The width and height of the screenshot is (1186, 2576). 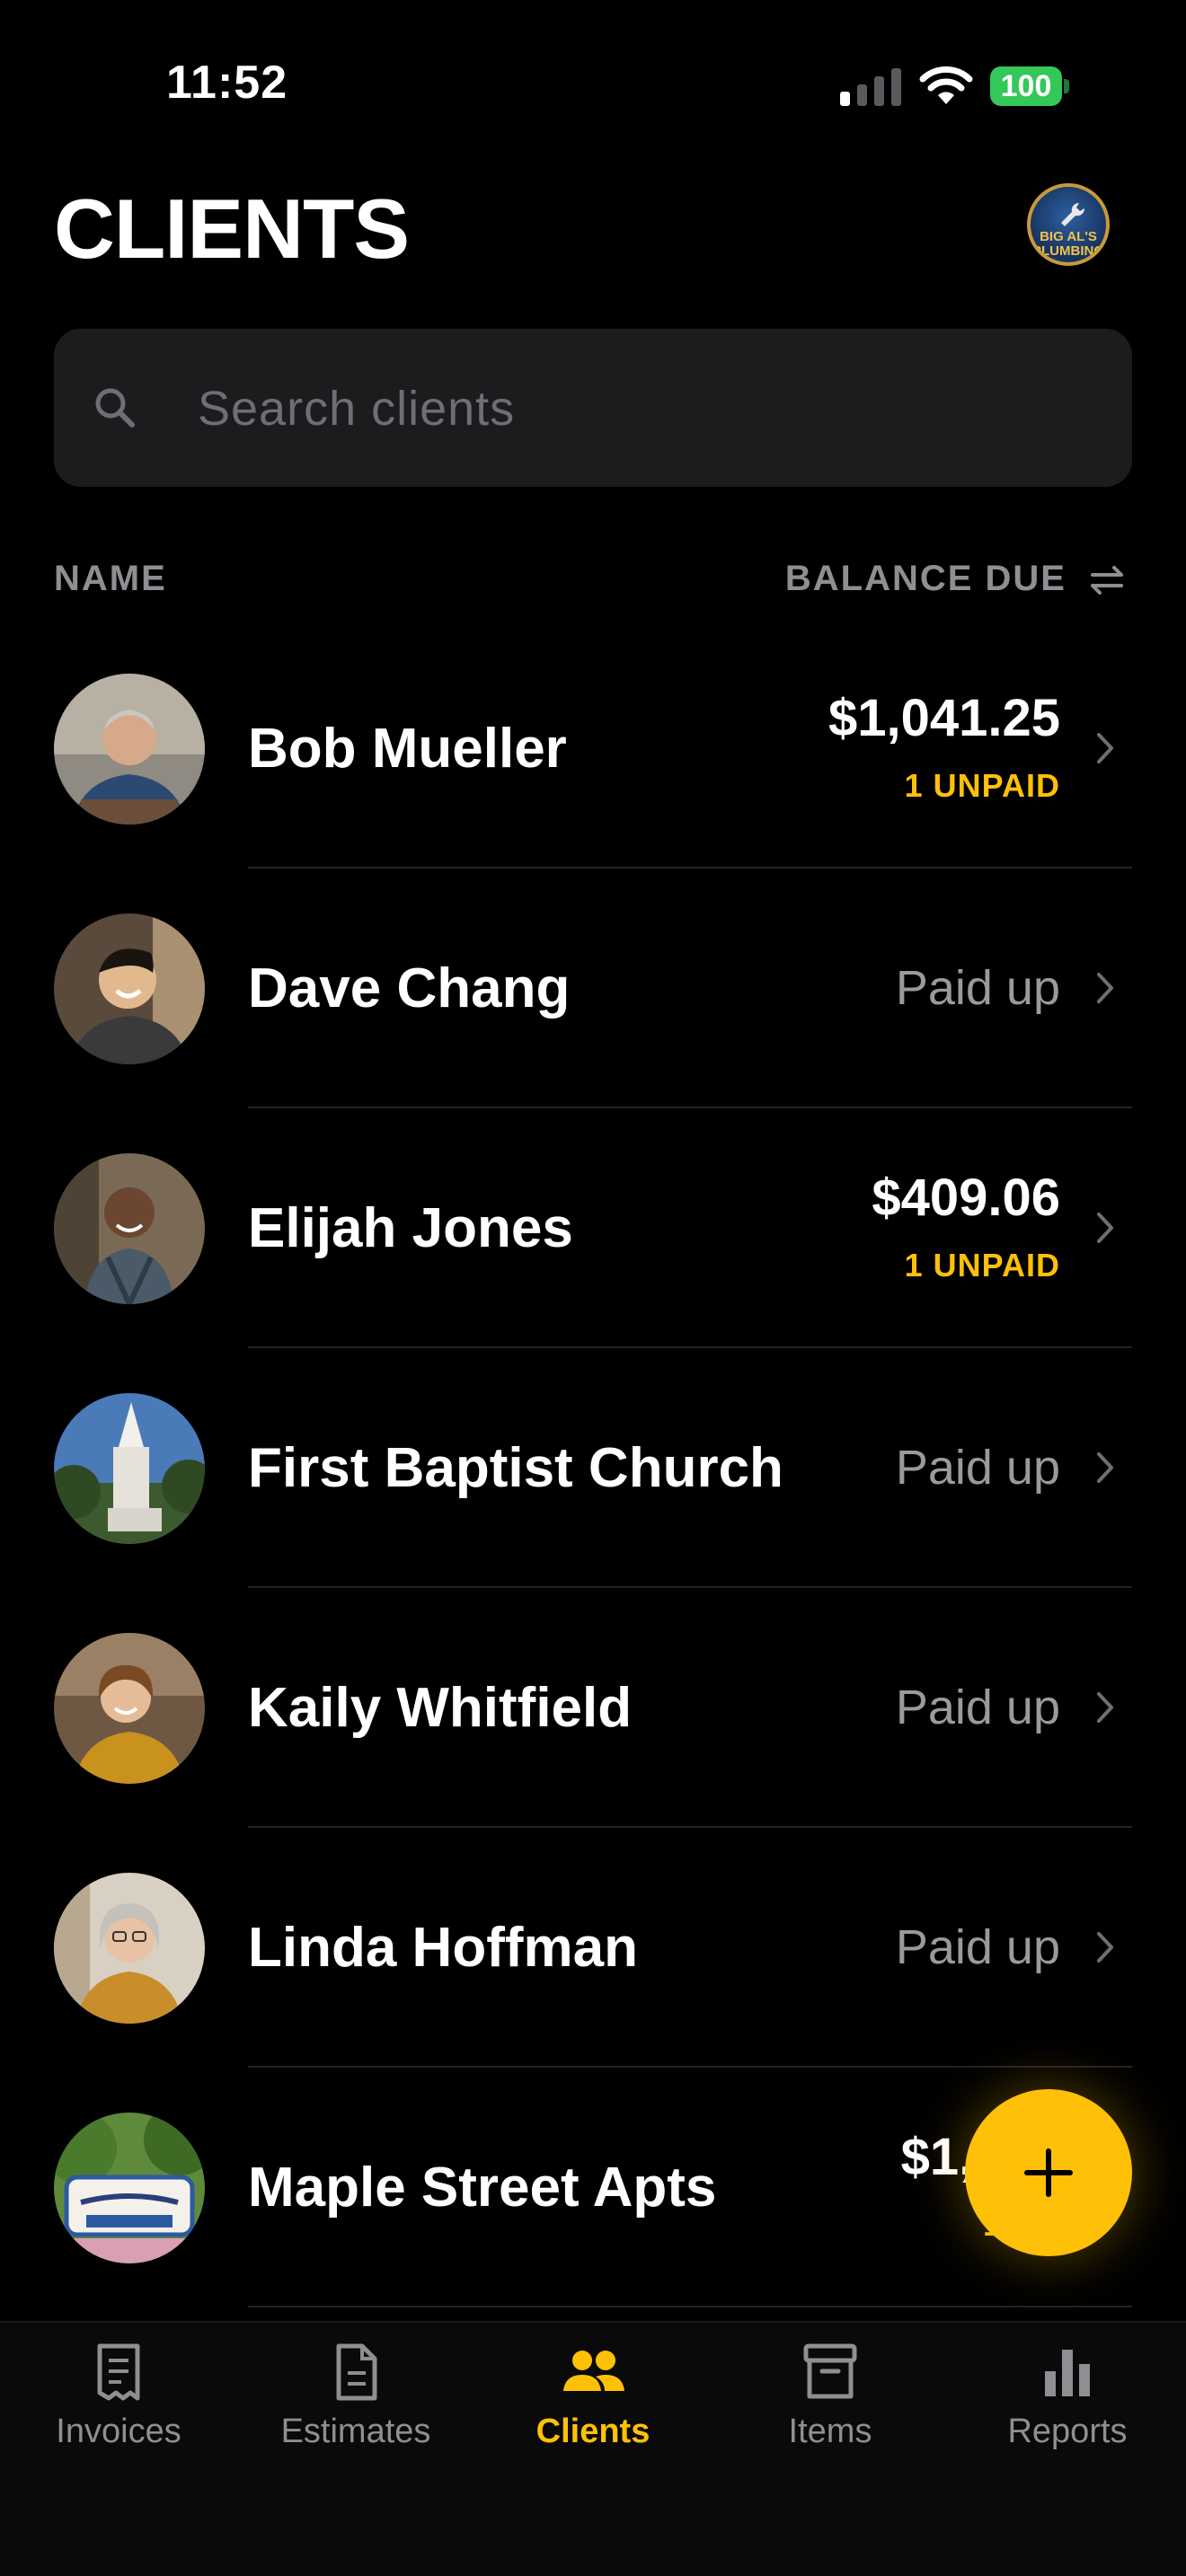 What do you see at coordinates (440, 1708) in the screenshot?
I see `client-name: Kaily Whitfield` at bounding box center [440, 1708].